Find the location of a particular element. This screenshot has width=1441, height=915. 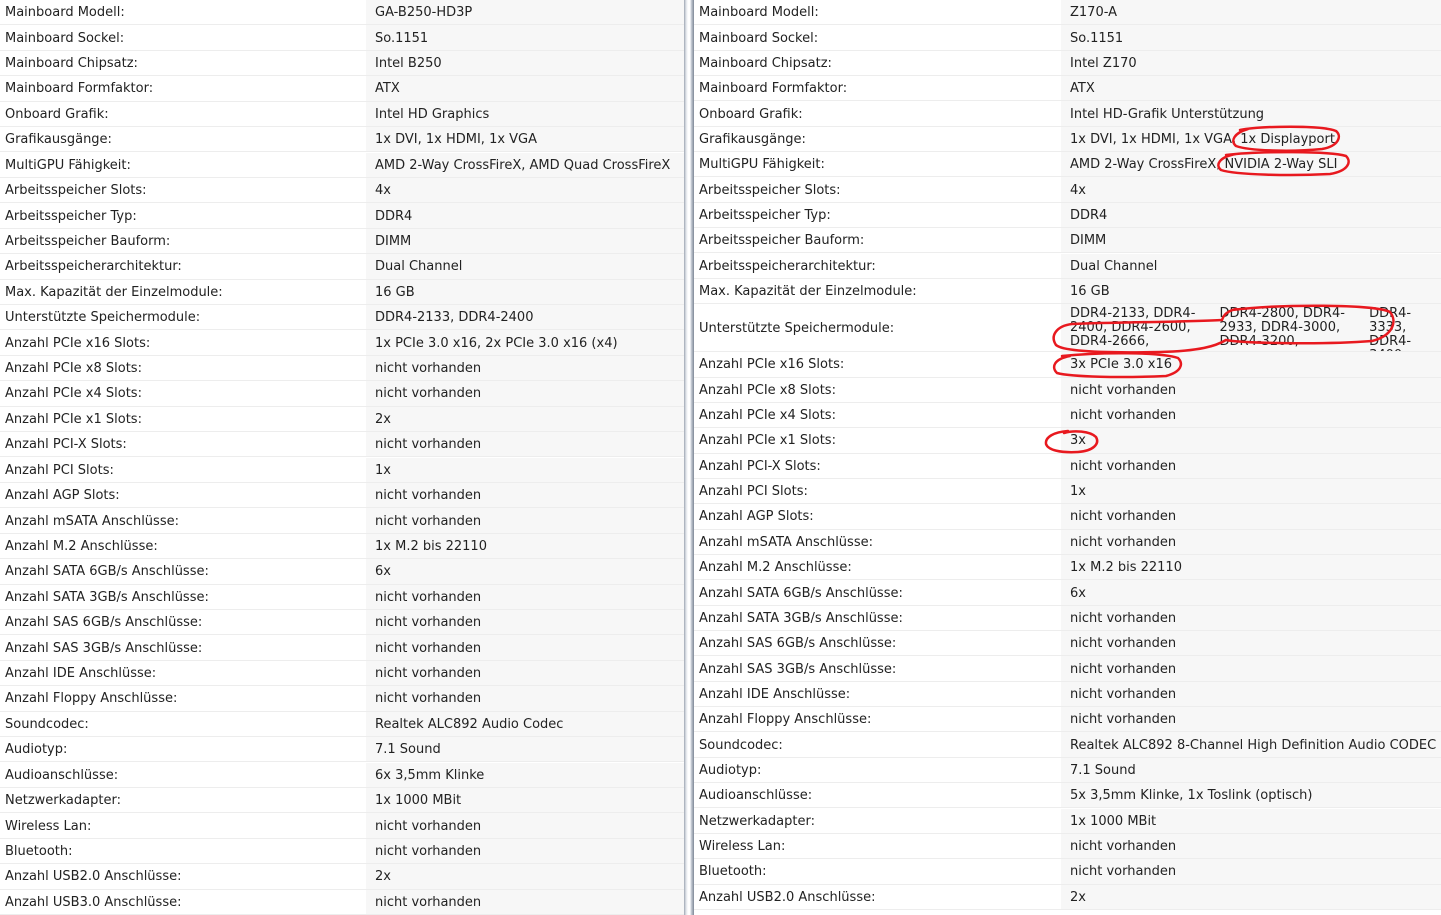

spec-label: Max. Kapazität der Einzelmodule: is located at coordinates (808, 292).